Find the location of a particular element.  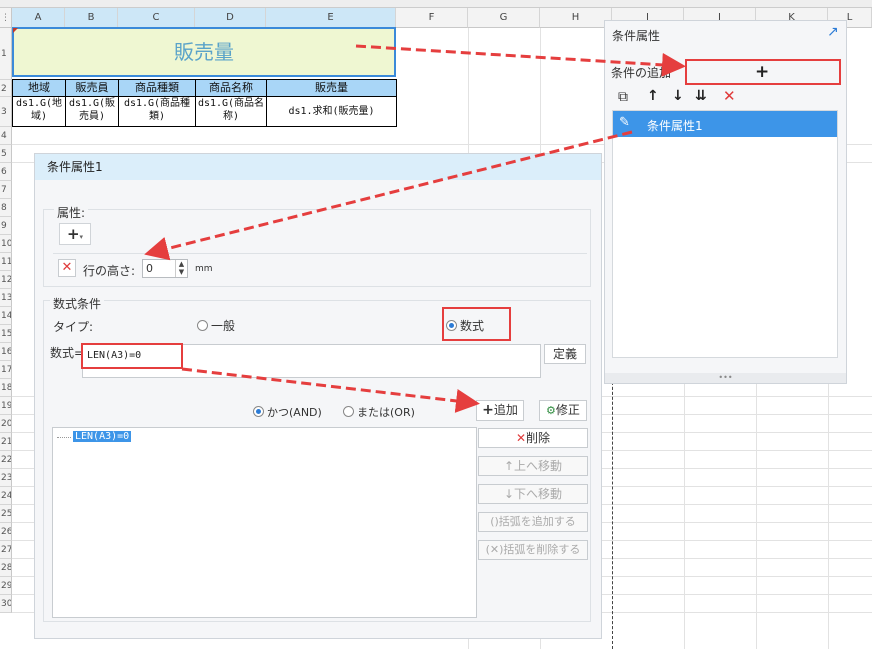

row-header-11: 11 is located at coordinates (6, 262).